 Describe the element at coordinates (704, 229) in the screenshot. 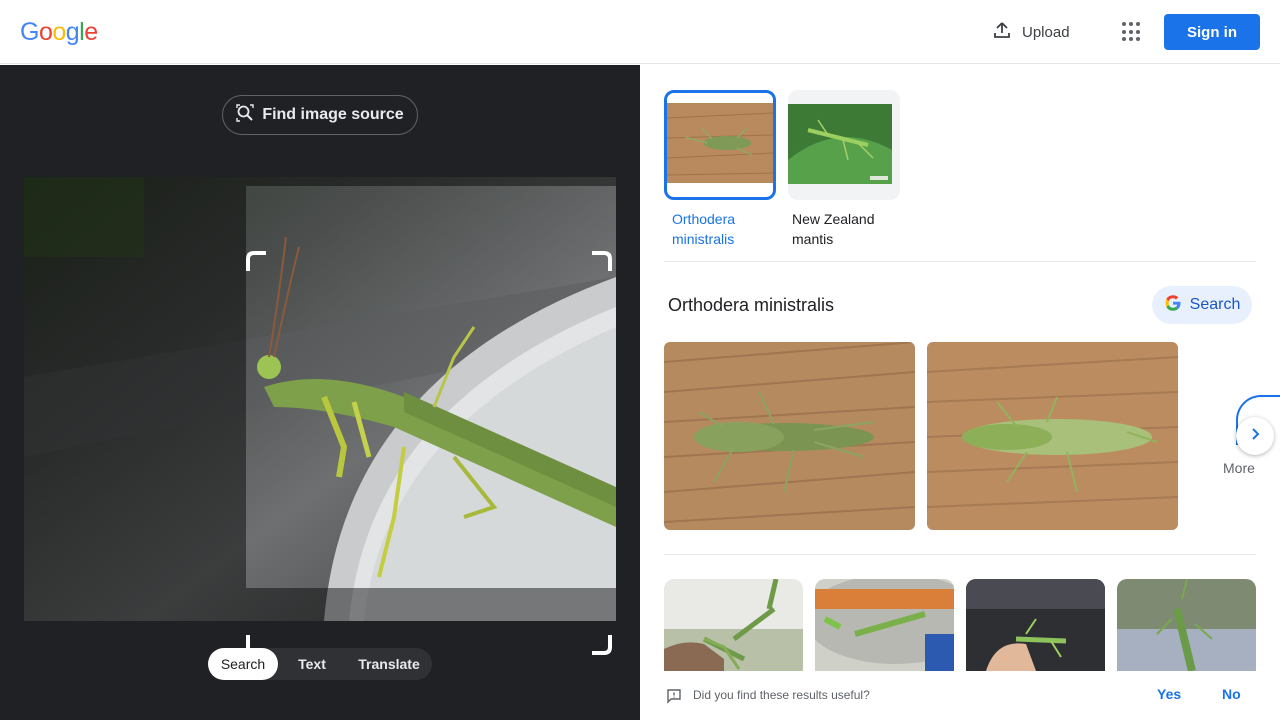

I see `entity-chip-label: Orthodera ministralis` at that location.